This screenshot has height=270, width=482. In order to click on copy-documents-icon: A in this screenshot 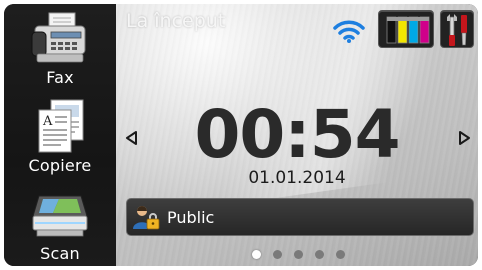, I will do `click(61, 126)`.